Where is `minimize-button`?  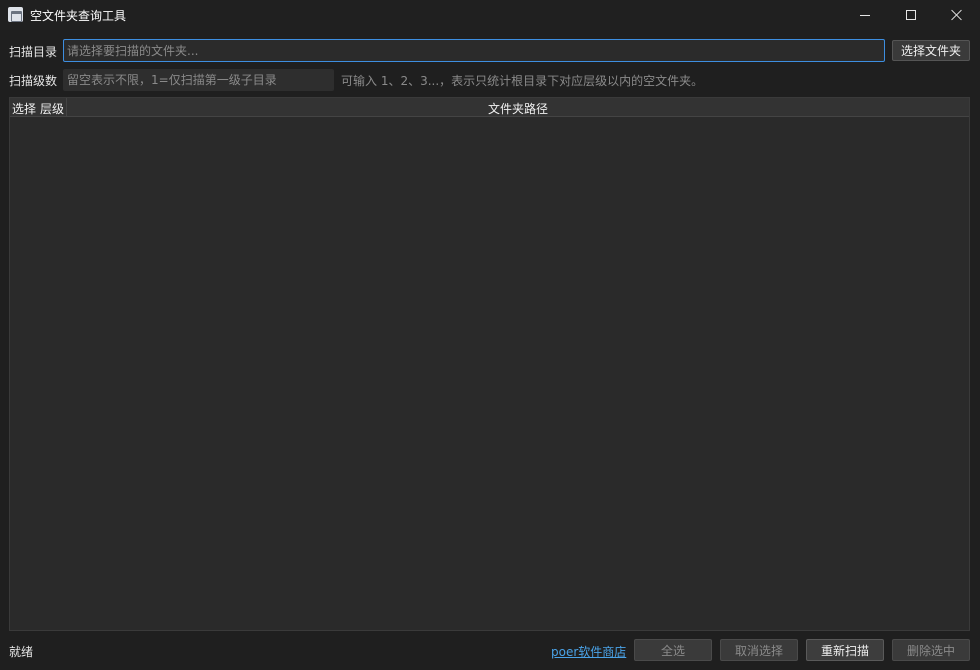
minimize-button is located at coordinates (865, 15).